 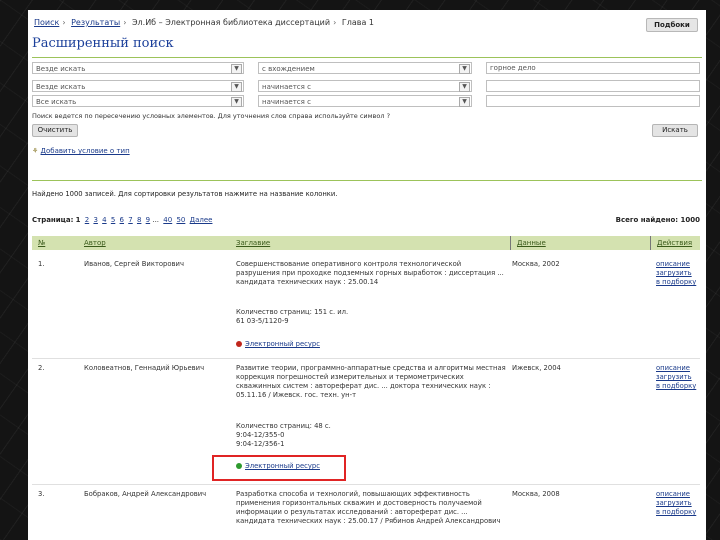 I want to click on field-select-3-value: Все искать, so click(x=56, y=102).